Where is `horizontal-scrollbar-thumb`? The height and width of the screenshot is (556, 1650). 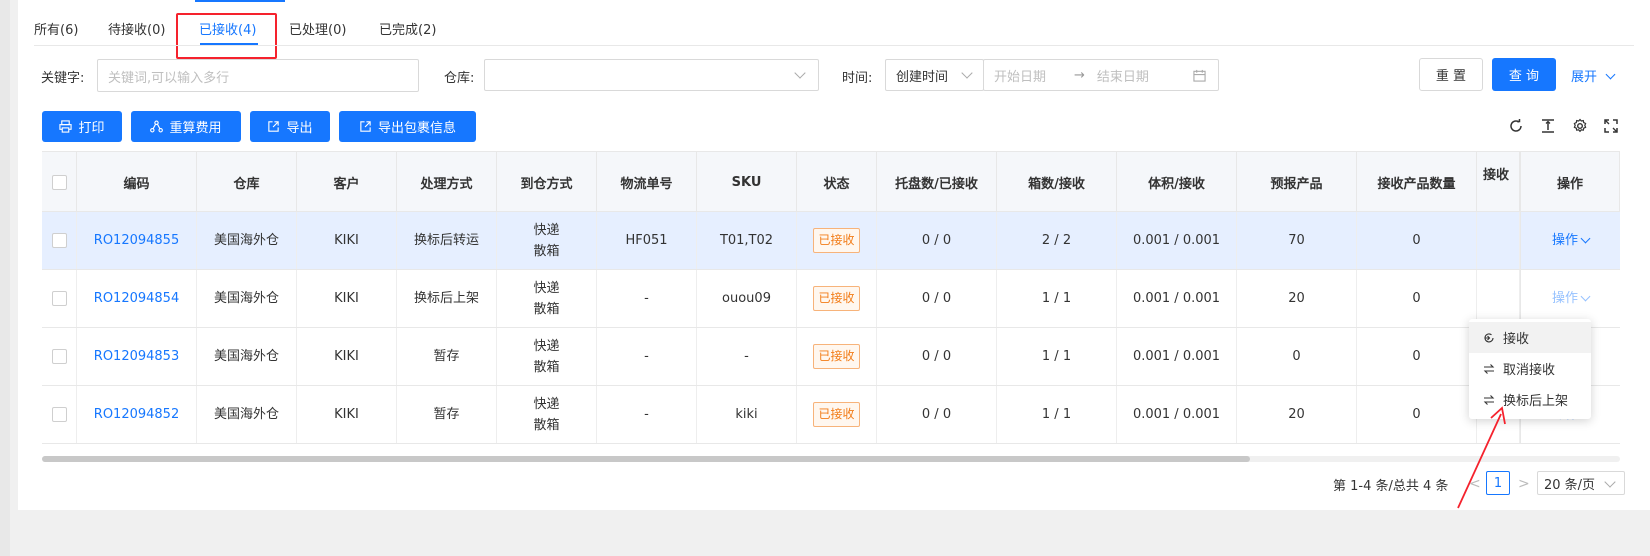 horizontal-scrollbar-thumb is located at coordinates (646, 459).